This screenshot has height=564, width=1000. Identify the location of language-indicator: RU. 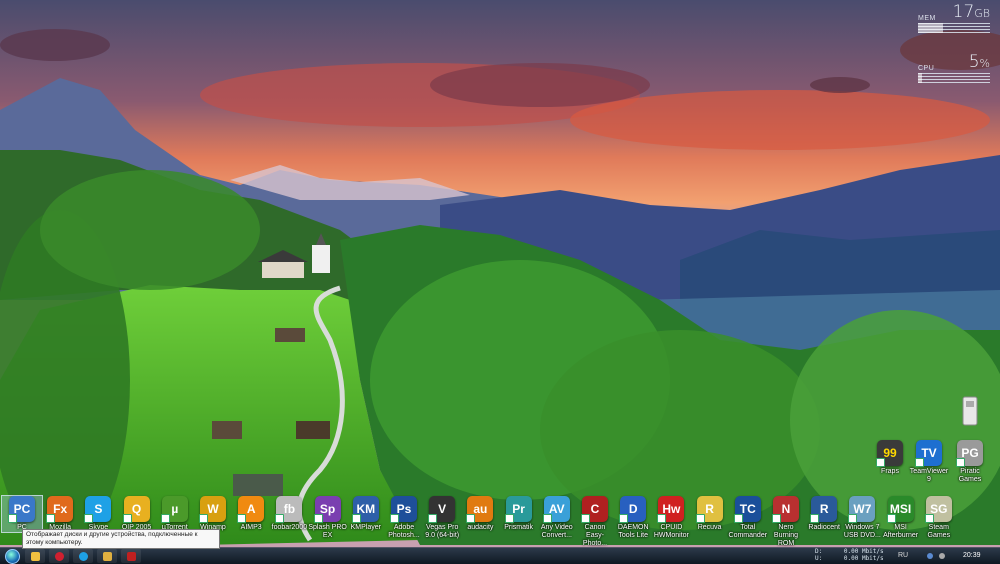
(903, 555).